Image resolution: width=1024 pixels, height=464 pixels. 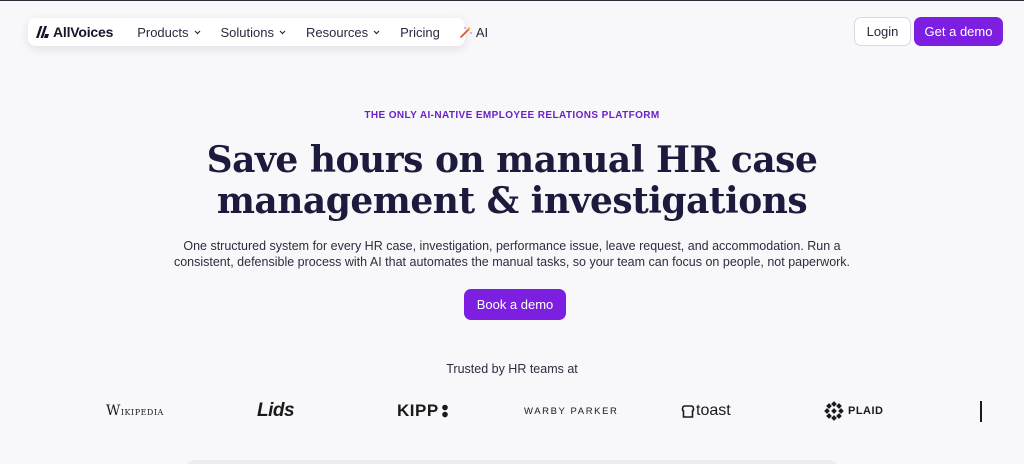 I want to click on warby-parker-logo: WARBY PARKER, so click(x=571, y=411).